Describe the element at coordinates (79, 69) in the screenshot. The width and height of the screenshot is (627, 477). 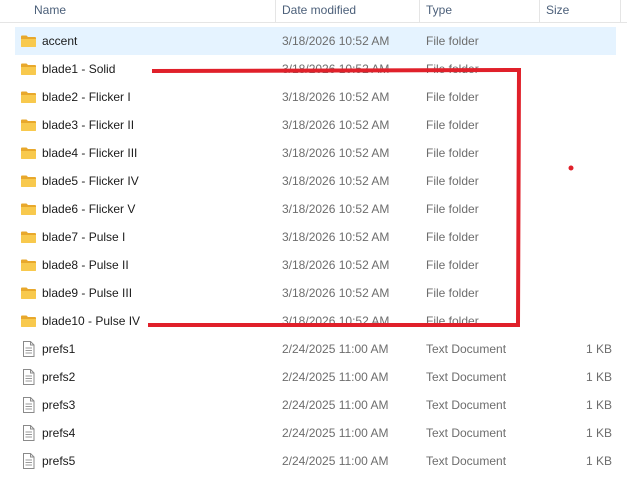
I see `file-name: blade1 - Solid` at that location.